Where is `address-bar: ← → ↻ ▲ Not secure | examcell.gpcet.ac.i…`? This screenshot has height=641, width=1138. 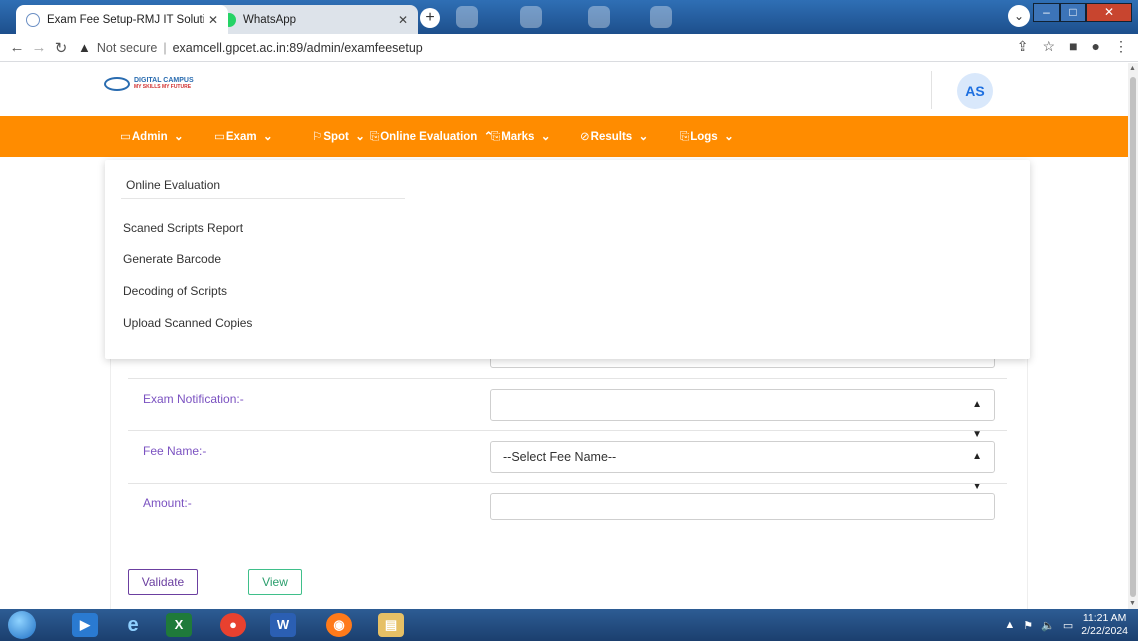
address-bar: ← → ↻ ▲ Not secure | examcell.gpcet.ac.i… is located at coordinates (569, 48).